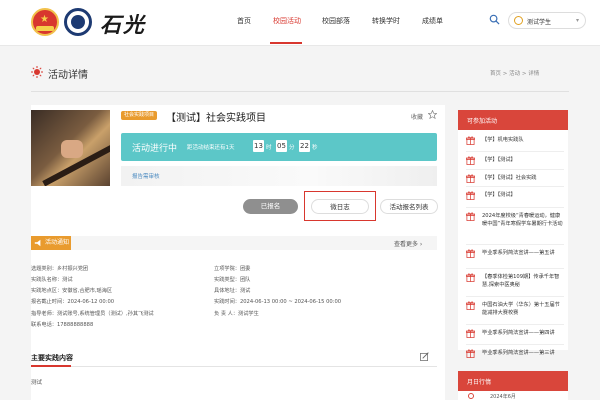  Describe the element at coordinates (52, 280) in the screenshot. I see `info-left-1: 实践队名称：测试` at that location.